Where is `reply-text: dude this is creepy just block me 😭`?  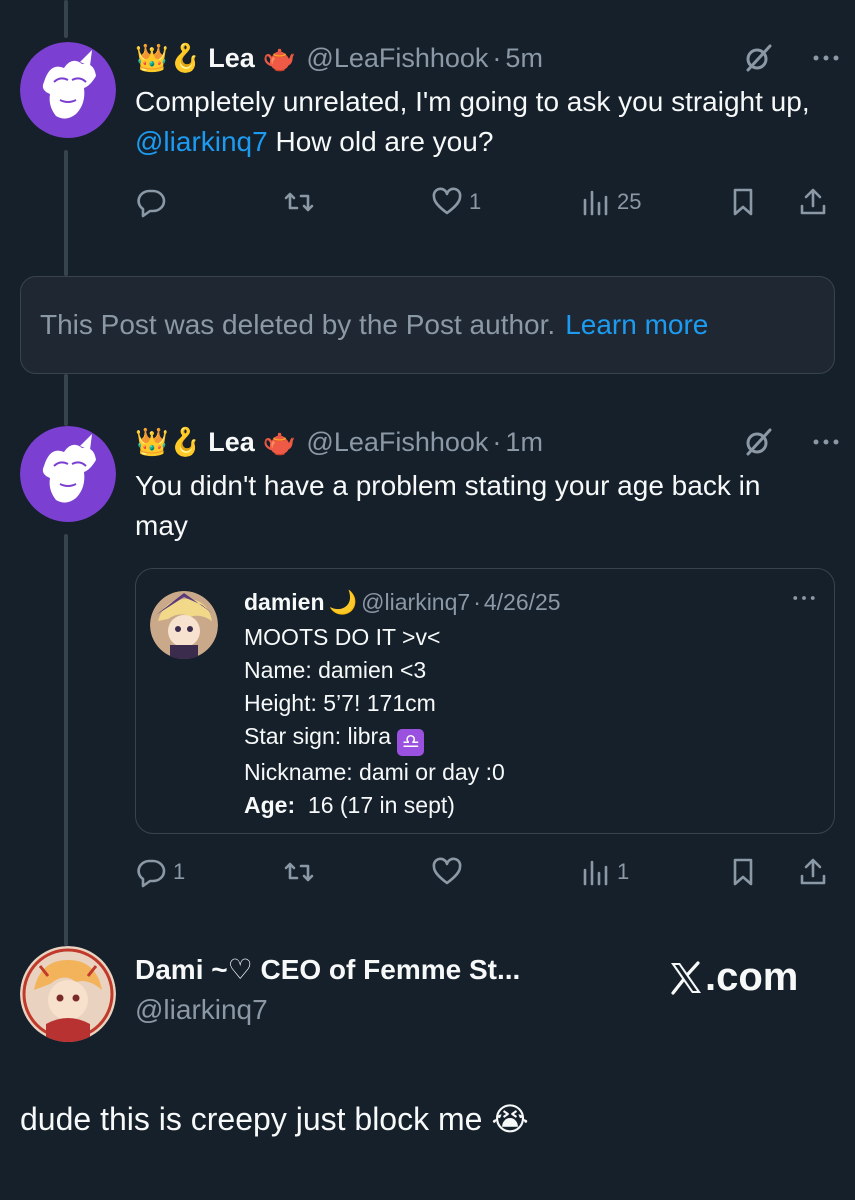 reply-text: dude this is creepy just block me 😭 is located at coordinates (274, 1119).